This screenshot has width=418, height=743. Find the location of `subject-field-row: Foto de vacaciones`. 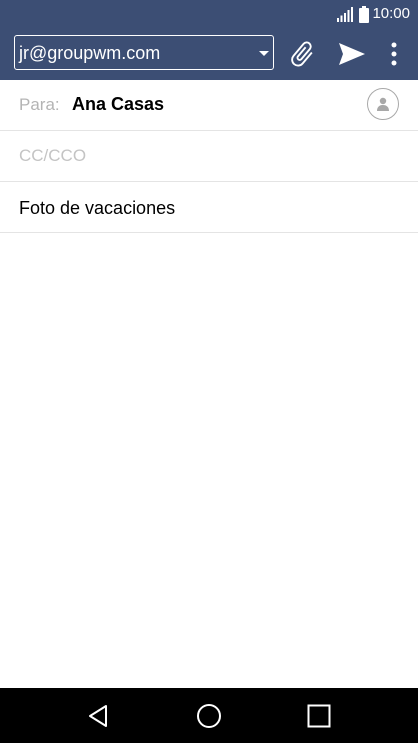

subject-field-row: Foto de vacaciones is located at coordinates (209, 207).